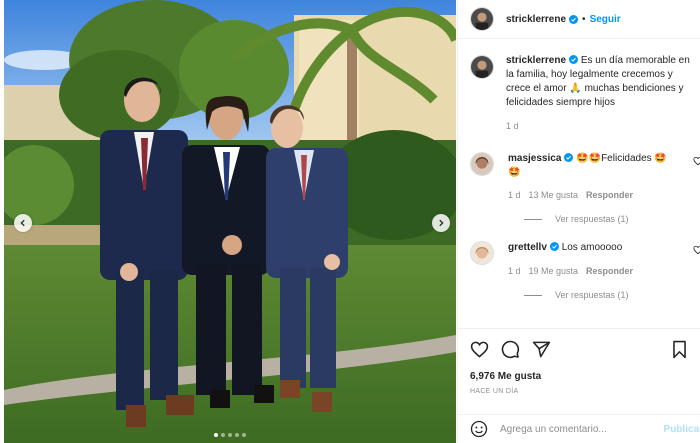 The image size is (700, 443). Describe the element at coordinates (579, 361) in the screenshot. I see `post-actions: 6,976 Me gusta HACE UN DÍA` at that location.